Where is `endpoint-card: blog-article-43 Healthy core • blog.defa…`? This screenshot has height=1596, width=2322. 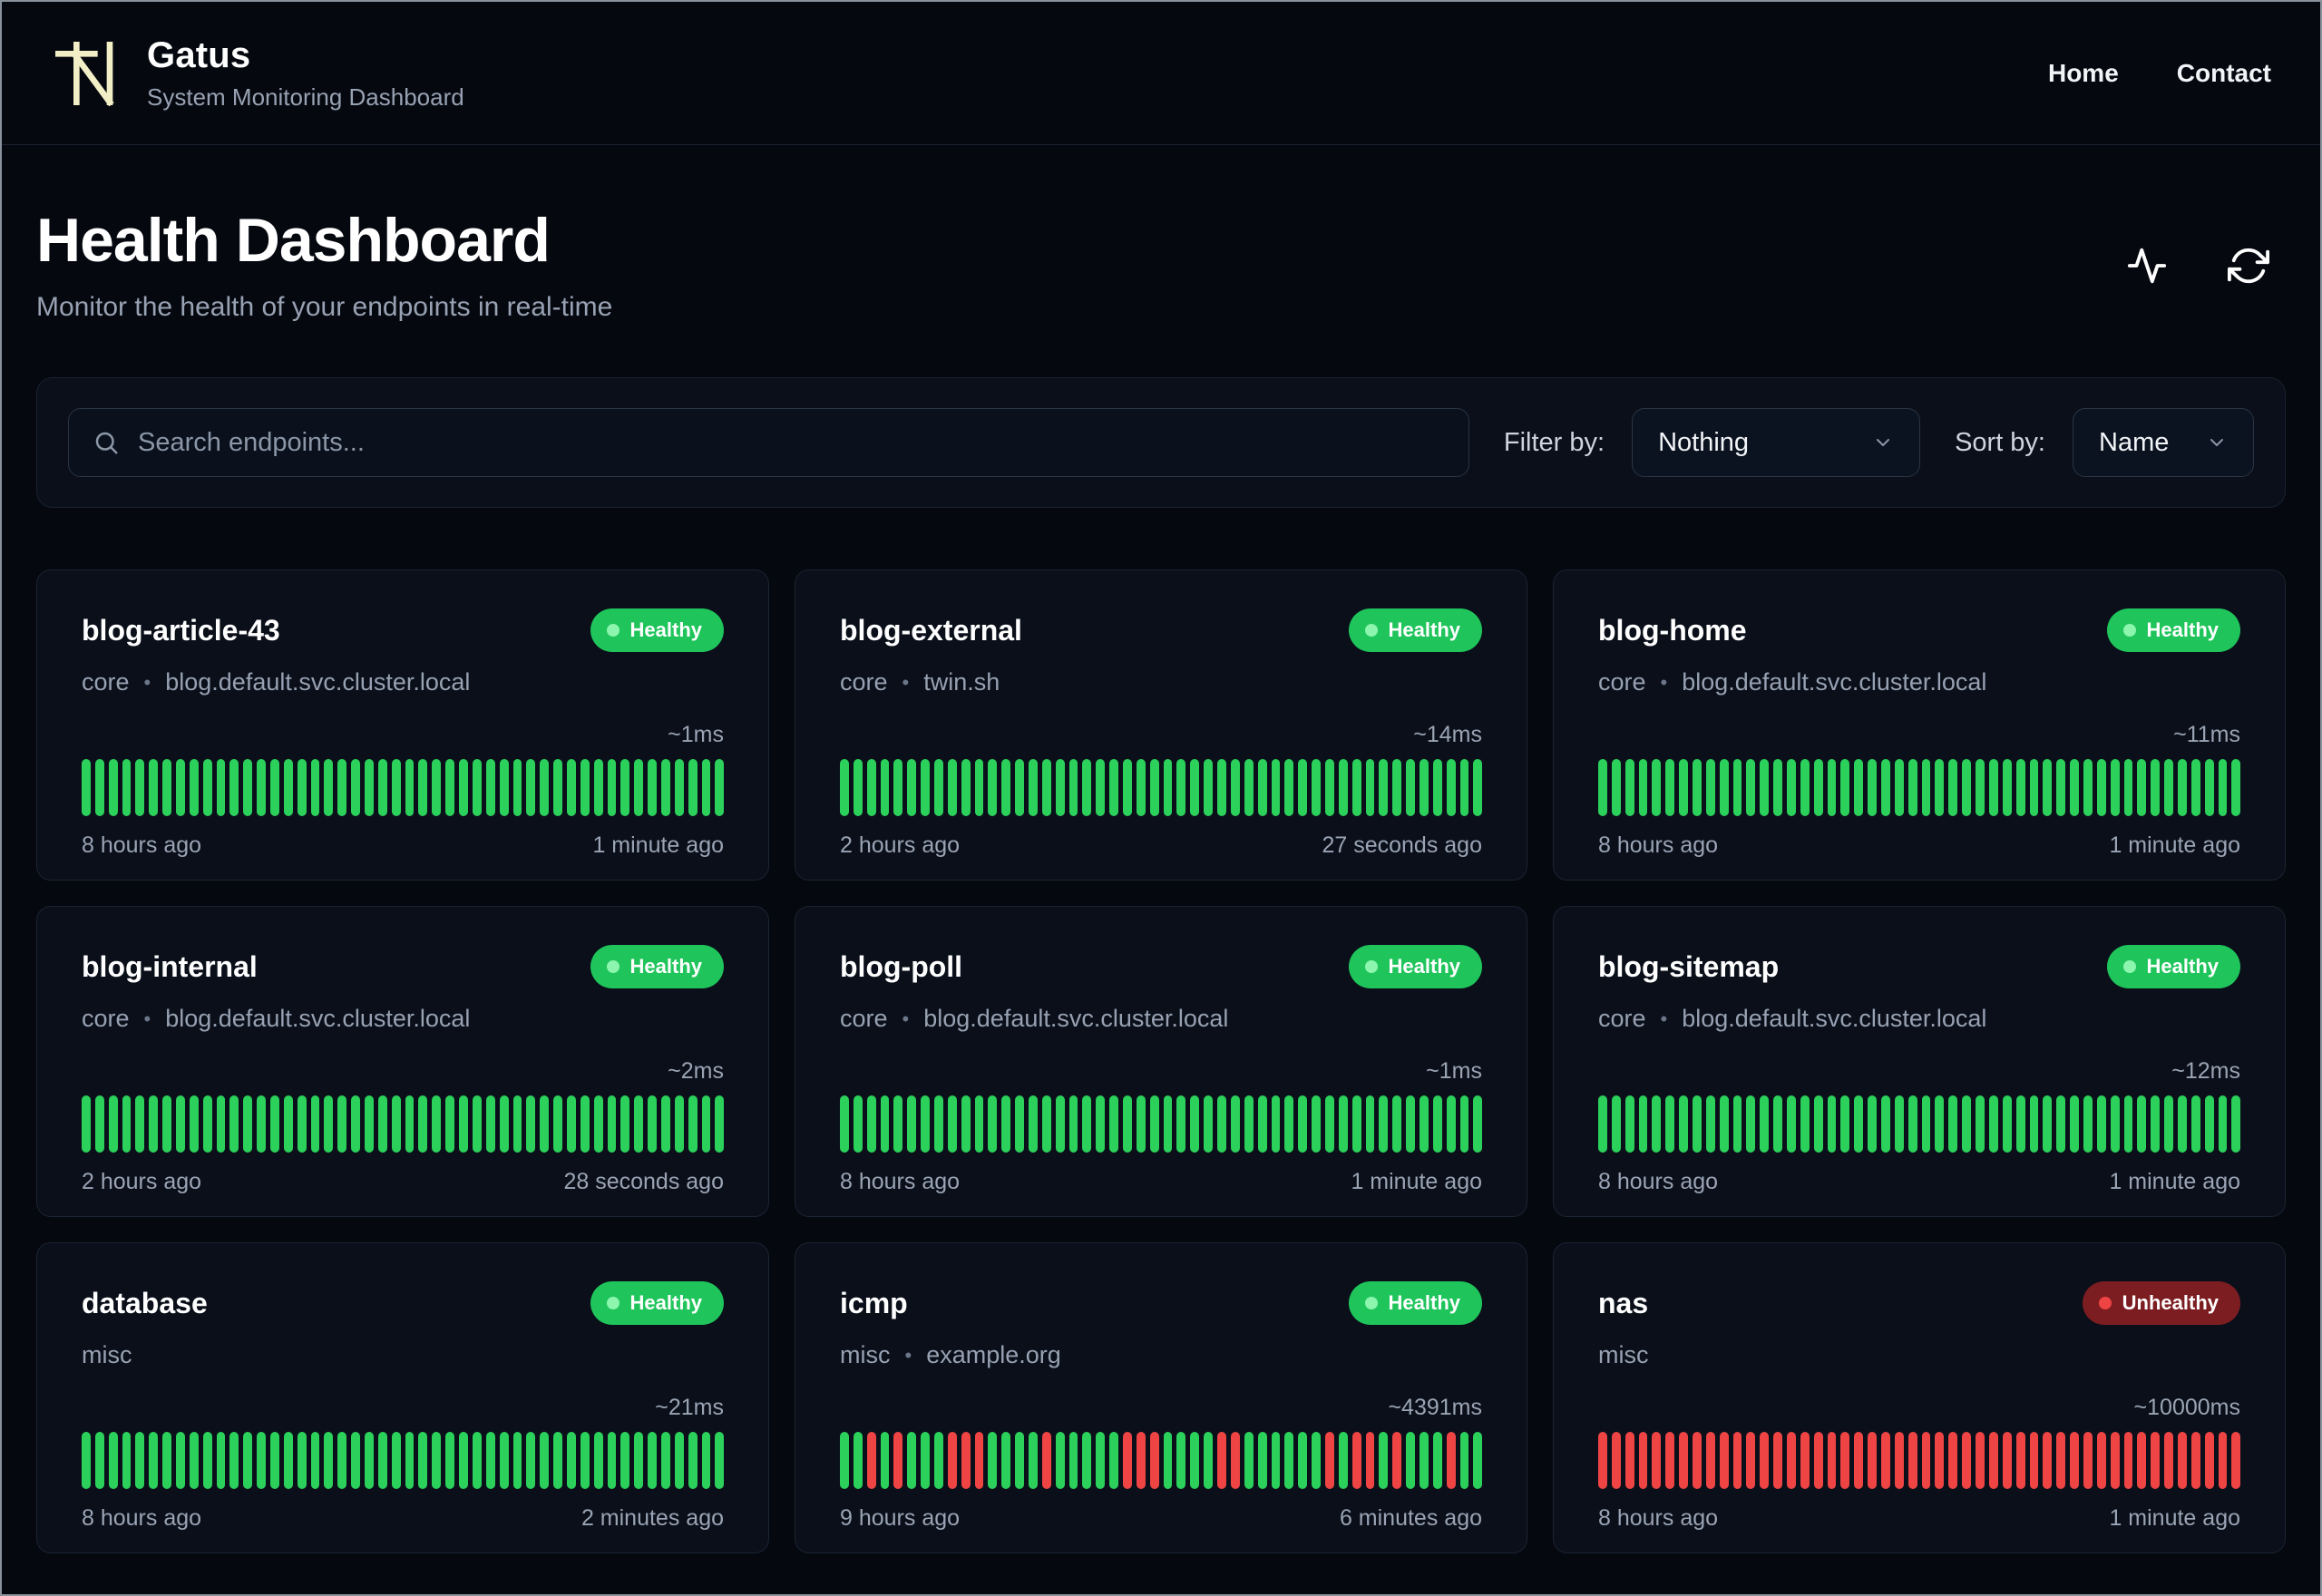 endpoint-card: blog-article-43 Healthy core • blog.defa… is located at coordinates (402, 725).